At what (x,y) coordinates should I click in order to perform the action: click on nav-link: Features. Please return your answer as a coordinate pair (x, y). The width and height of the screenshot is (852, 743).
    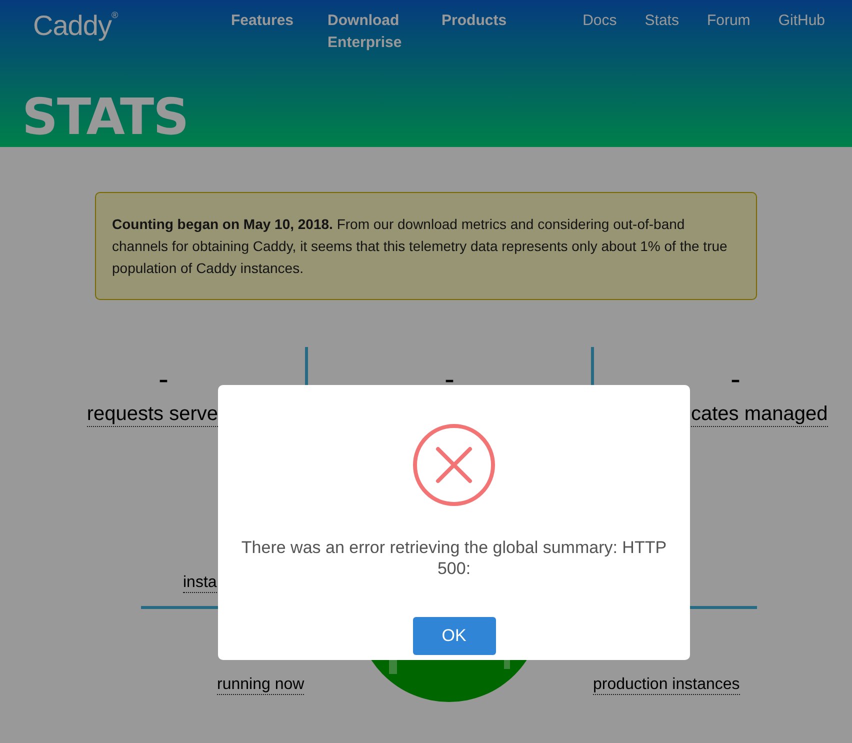
    Looking at the image, I should click on (262, 32).